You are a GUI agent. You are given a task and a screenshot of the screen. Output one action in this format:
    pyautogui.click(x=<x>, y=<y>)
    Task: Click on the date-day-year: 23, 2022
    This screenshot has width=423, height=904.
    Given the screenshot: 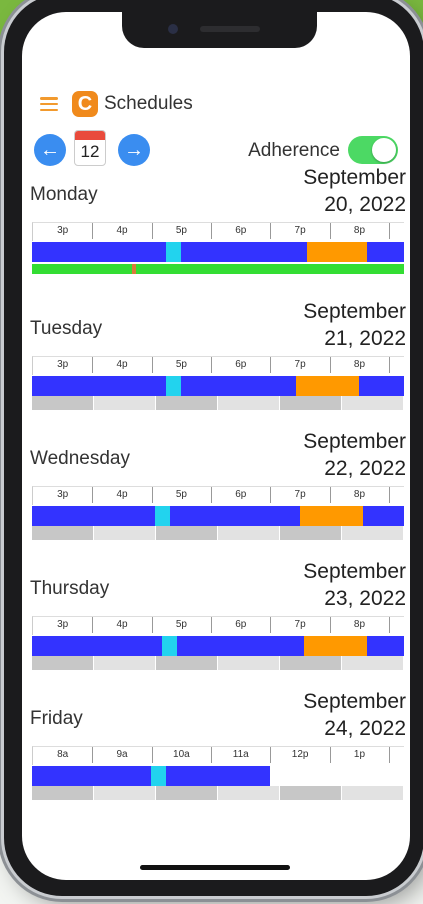 What is the action you would take?
    pyautogui.click(x=365, y=598)
    